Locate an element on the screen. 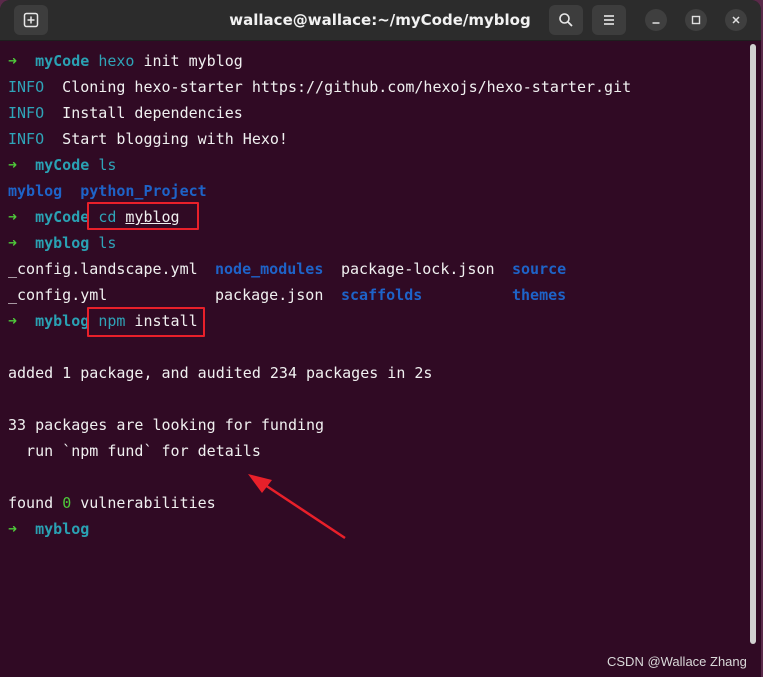 Image resolution: width=763 pixels, height=677 pixels. scrollbar is located at coordinates (753, 344).